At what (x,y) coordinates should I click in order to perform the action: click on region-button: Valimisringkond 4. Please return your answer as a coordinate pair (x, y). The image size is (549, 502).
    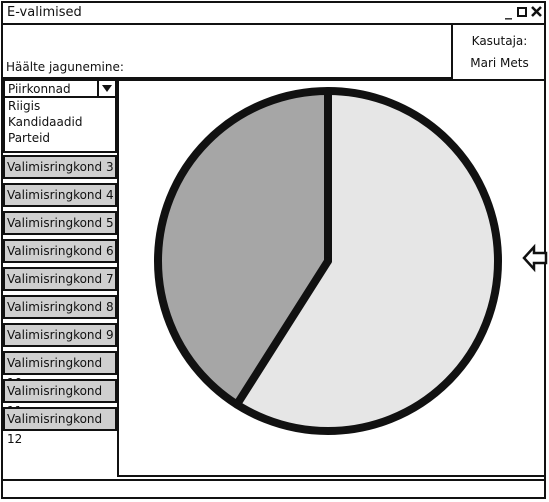
    Looking at the image, I should click on (60, 195).